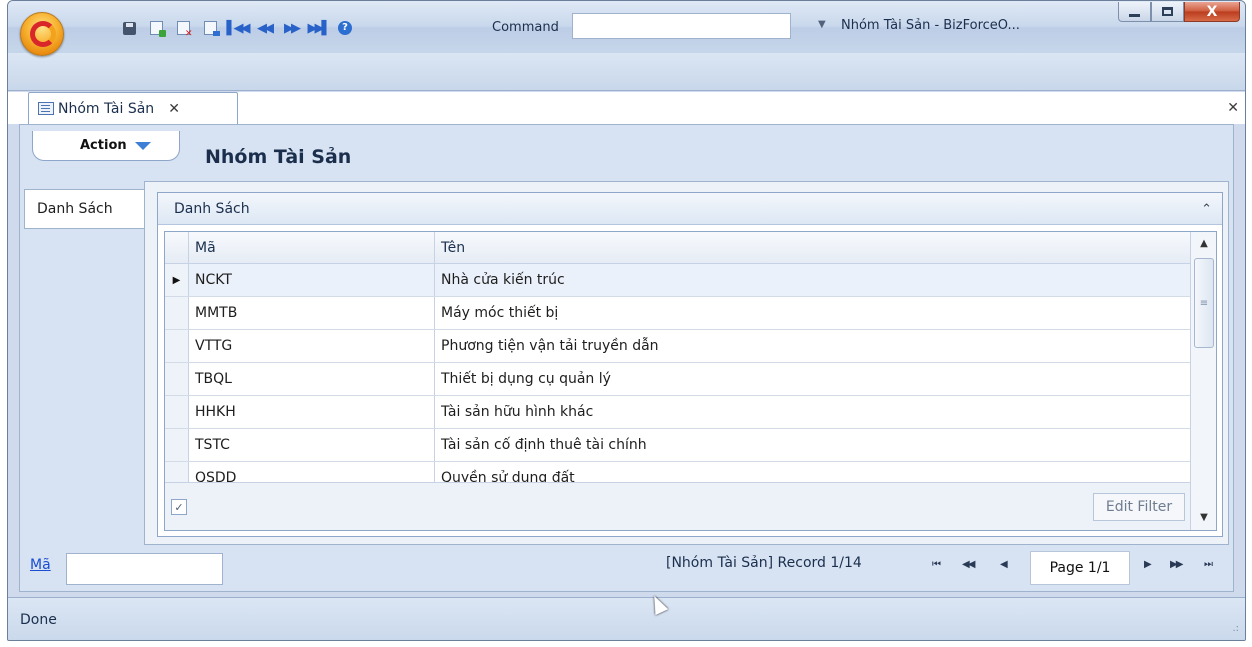  I want to click on cell-code: VTTG, so click(312, 346).